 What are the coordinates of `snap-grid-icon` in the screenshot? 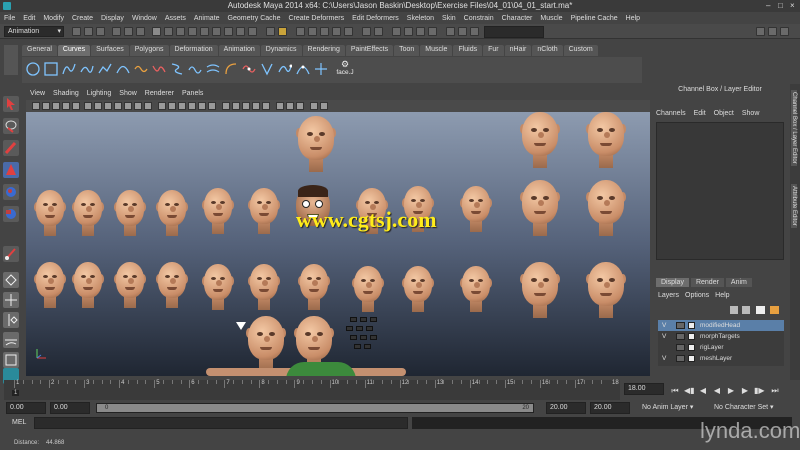 It's located at (300, 31).